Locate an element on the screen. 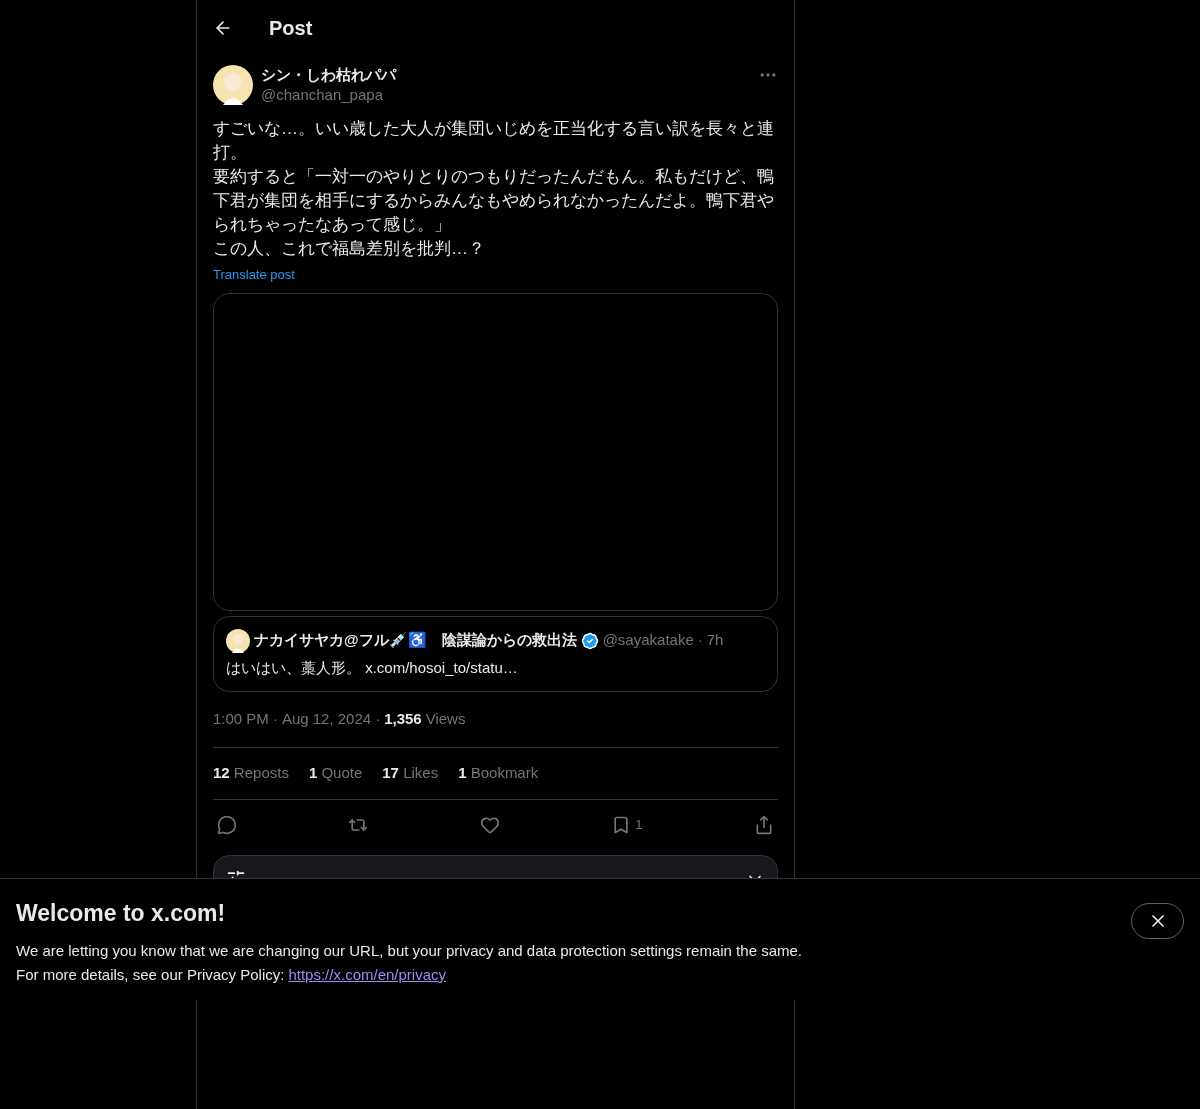 Image resolution: width=1200 pixels, height=1109 pixels. bookmark-count: 1 is located at coordinates (639, 824).